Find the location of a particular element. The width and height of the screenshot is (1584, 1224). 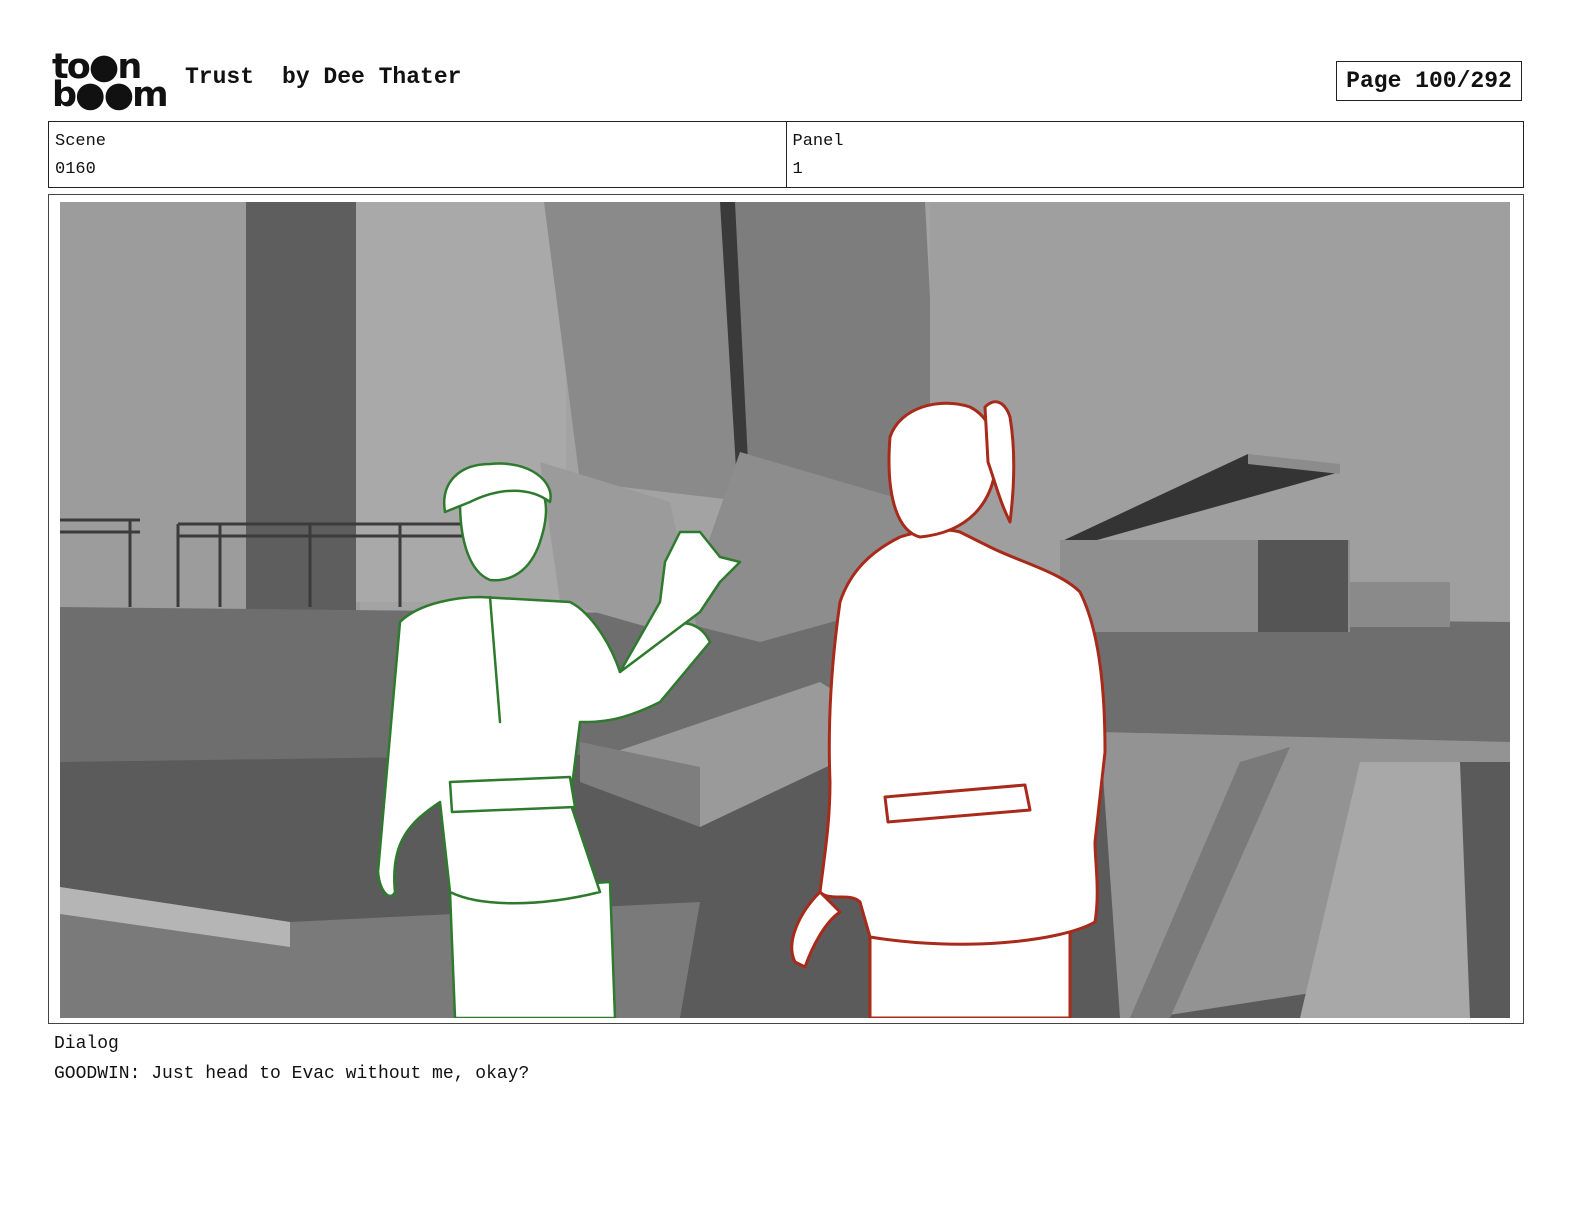

panel-label: Panel is located at coordinates (818, 141).